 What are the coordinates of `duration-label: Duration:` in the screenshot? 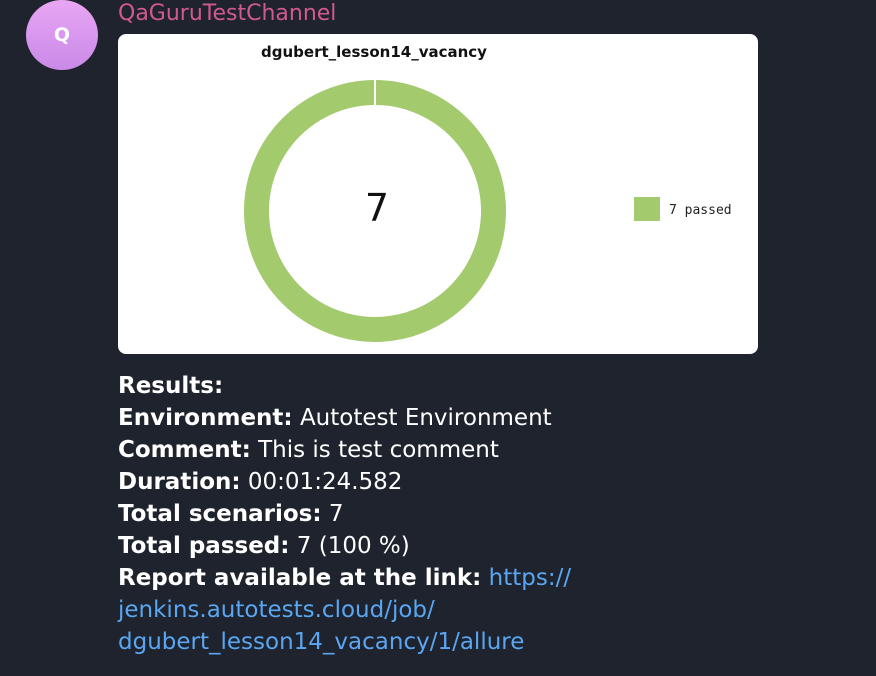 It's located at (179, 482).